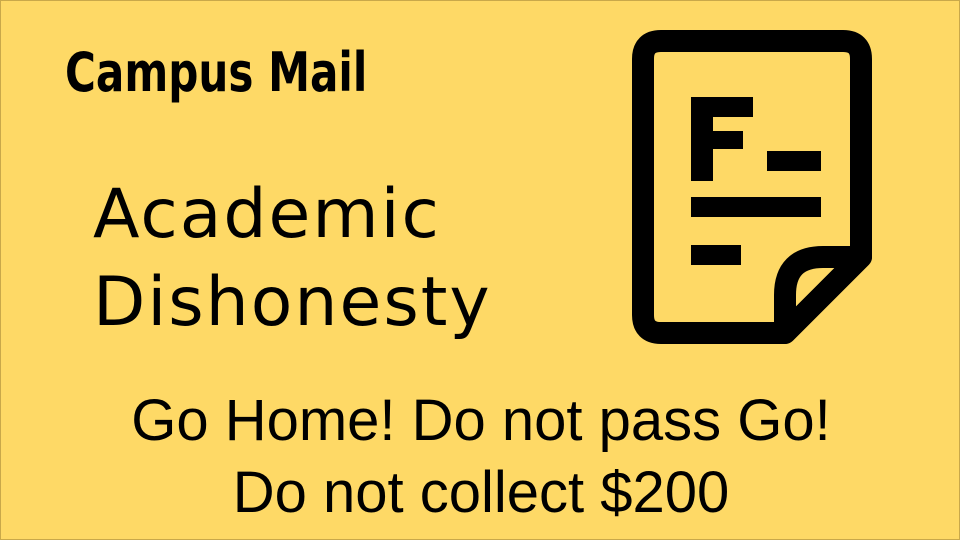 The height and width of the screenshot is (540, 960). What do you see at coordinates (823, 295) in the screenshot?
I see `document-fold` at bounding box center [823, 295].